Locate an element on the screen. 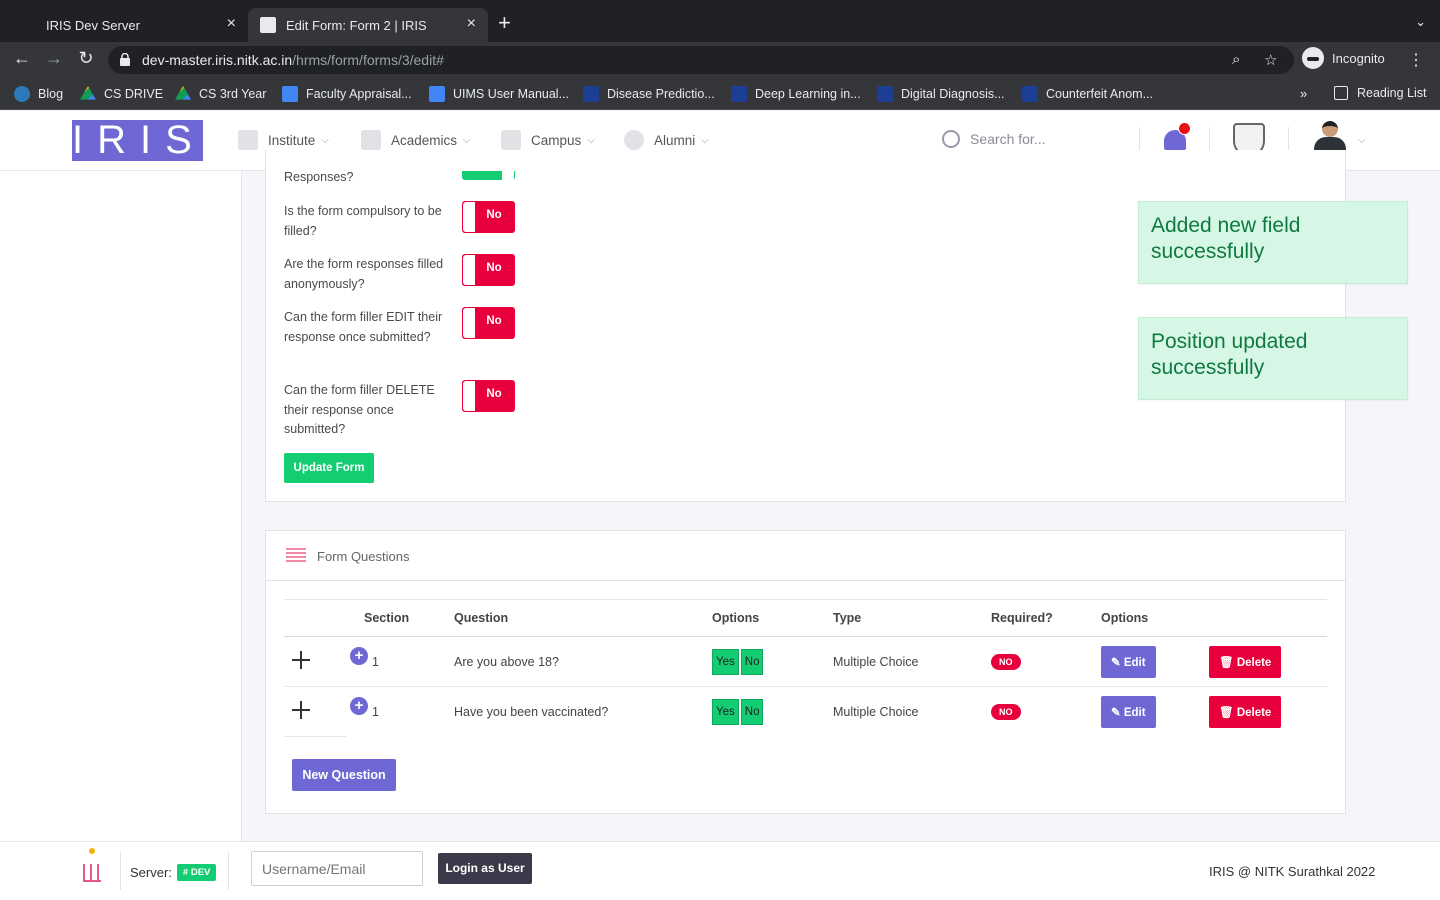 The image size is (1440, 900). update-form-button: Update Form is located at coordinates (329, 468).